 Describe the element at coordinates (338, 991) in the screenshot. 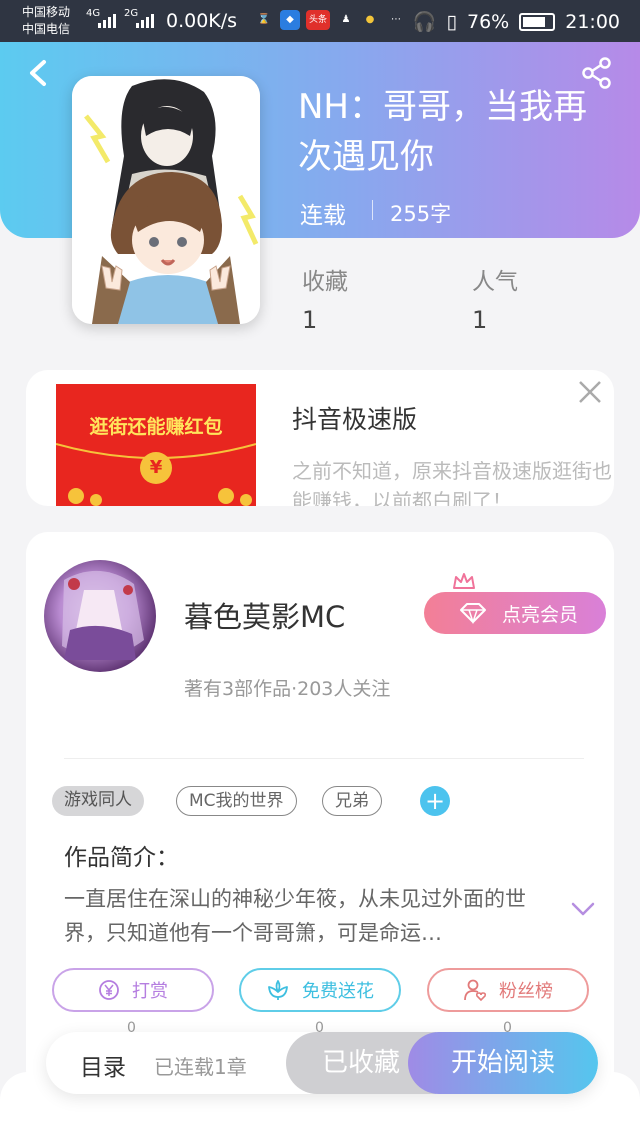

I see `send-flower-label: 免费送花` at that location.